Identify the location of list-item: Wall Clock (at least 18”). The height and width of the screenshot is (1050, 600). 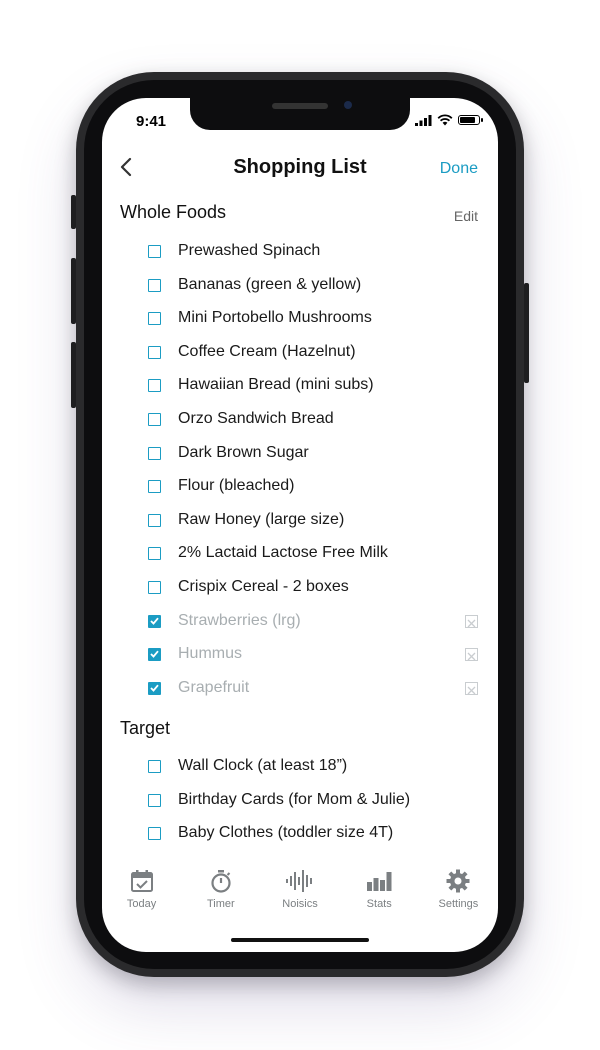
(313, 766).